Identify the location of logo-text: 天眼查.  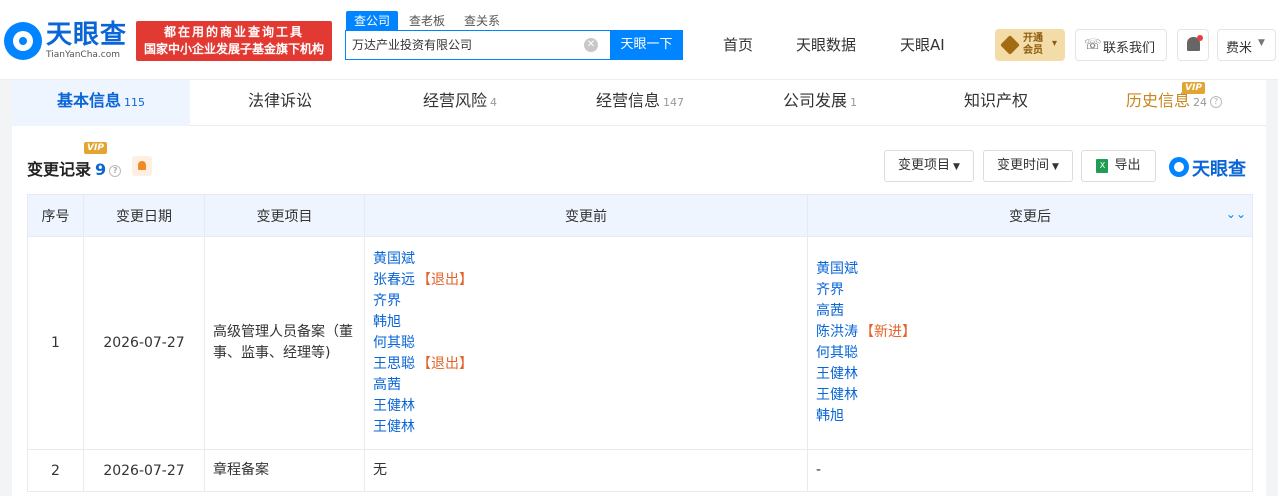
(87, 35).